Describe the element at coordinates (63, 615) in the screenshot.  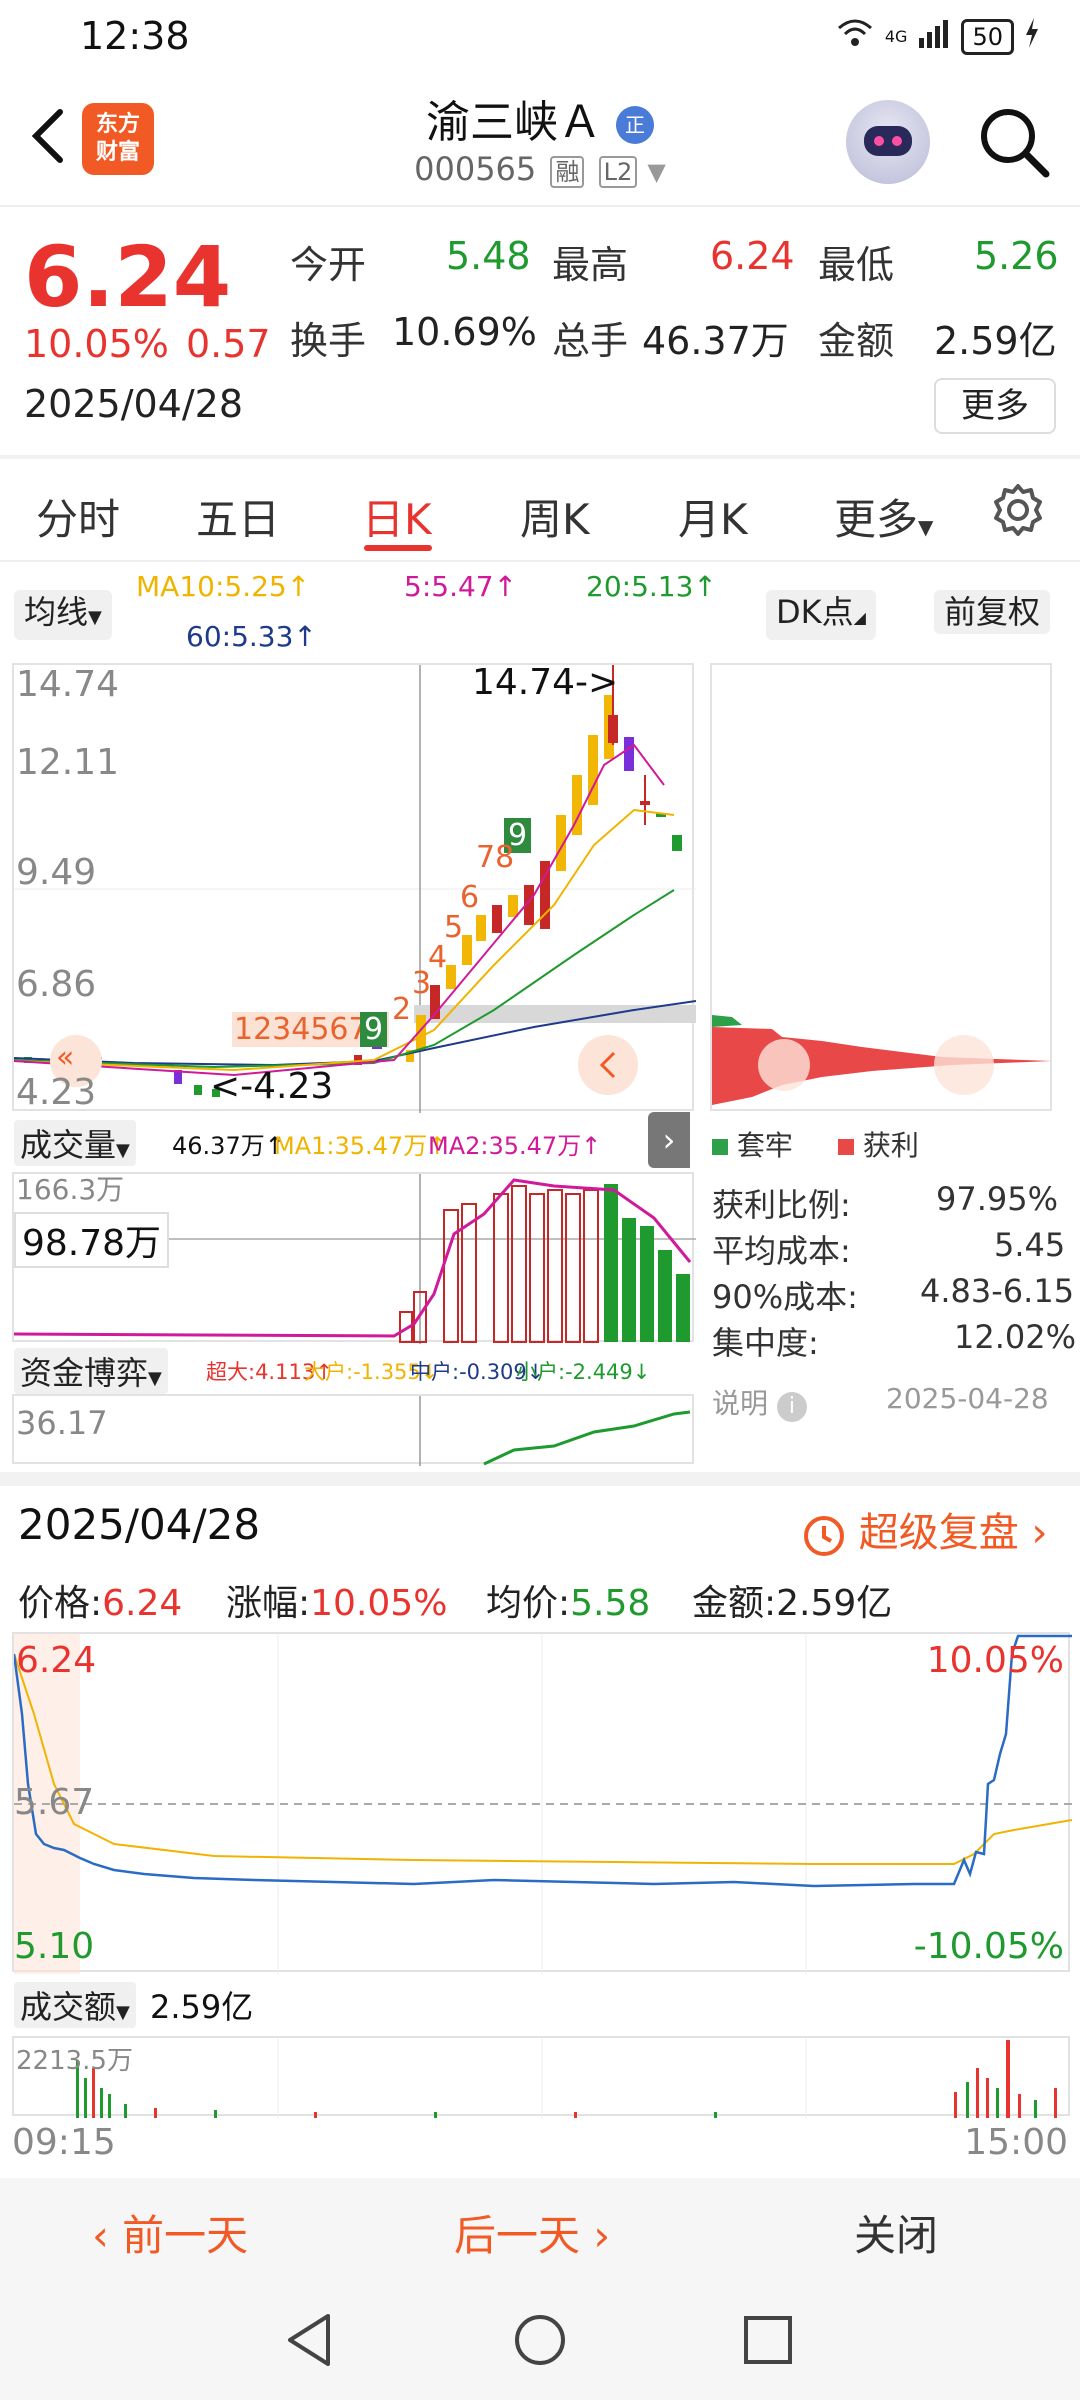
I see `ma-selector: 均线▼` at that location.